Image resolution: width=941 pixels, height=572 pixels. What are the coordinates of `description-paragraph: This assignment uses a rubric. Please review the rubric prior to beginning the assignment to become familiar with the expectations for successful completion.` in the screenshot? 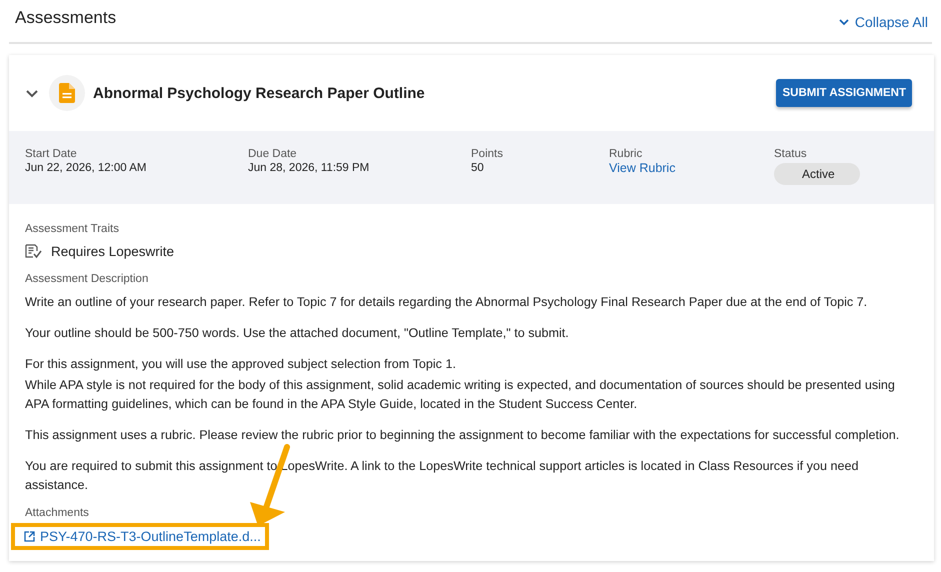 It's located at (462, 435).